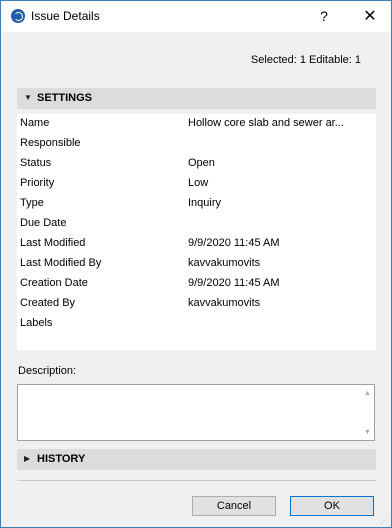 The image size is (392, 528). What do you see at coordinates (35, 123) in the screenshot?
I see `property-label: Name` at bounding box center [35, 123].